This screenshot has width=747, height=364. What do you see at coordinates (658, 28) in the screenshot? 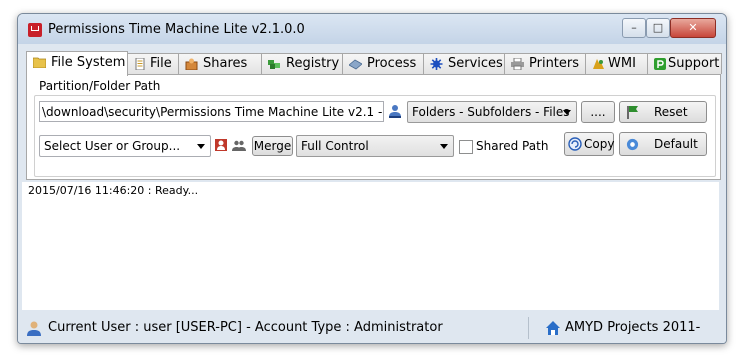
I see `maximize-button: □` at bounding box center [658, 28].